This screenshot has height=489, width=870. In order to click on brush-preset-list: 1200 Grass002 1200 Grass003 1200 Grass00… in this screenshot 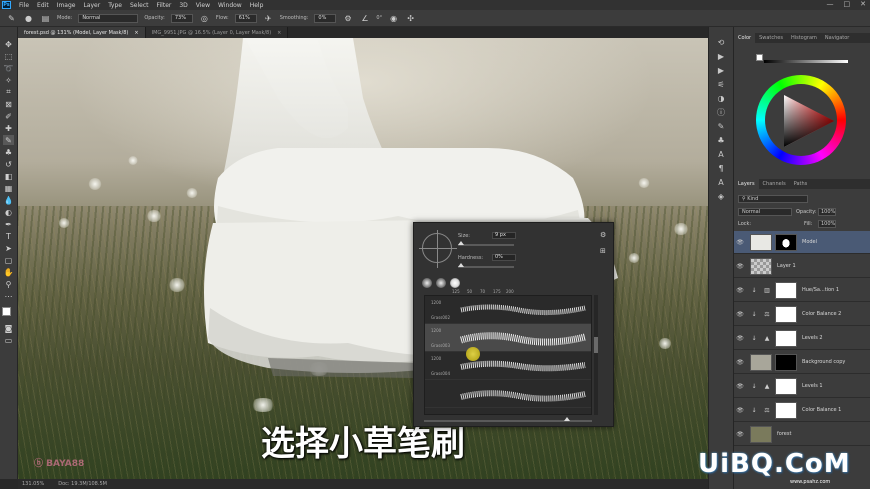, I will do `click(508, 355)`.